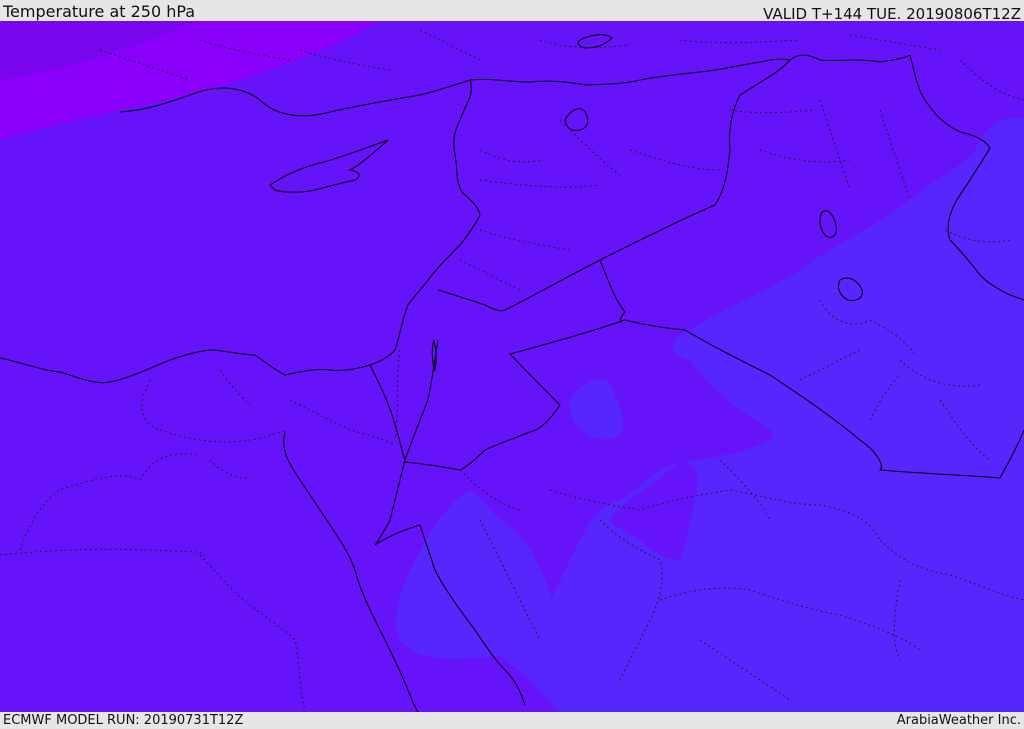 Image resolution: width=1024 pixels, height=729 pixels. Describe the element at coordinates (958, 720) in the screenshot. I see `credit-label: ArabiaWeather Inc.` at that location.